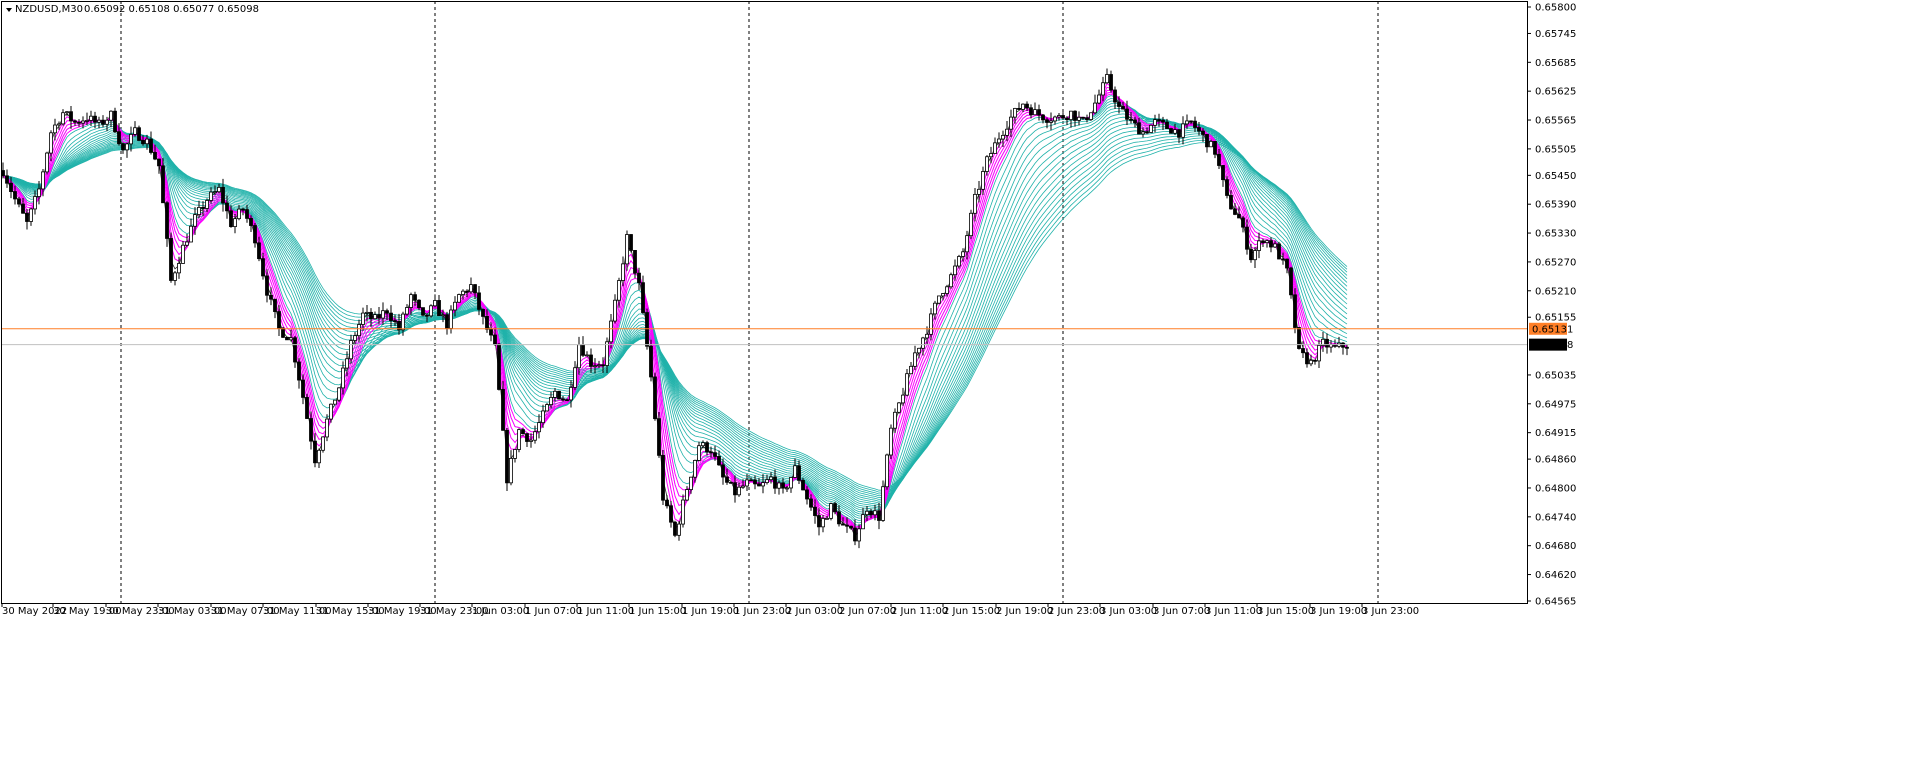 This screenshot has width=1916, height=762. What do you see at coordinates (971, 611) in the screenshot?
I see `x-tick-label: 2 Jun 15:00` at bounding box center [971, 611].